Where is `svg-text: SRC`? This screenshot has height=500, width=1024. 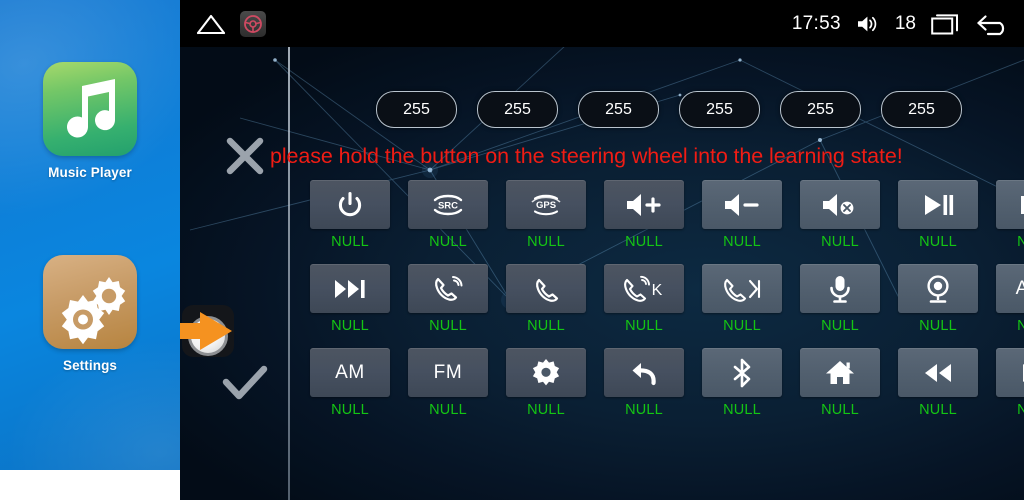 svg-text: SRC is located at coordinates (448, 205).